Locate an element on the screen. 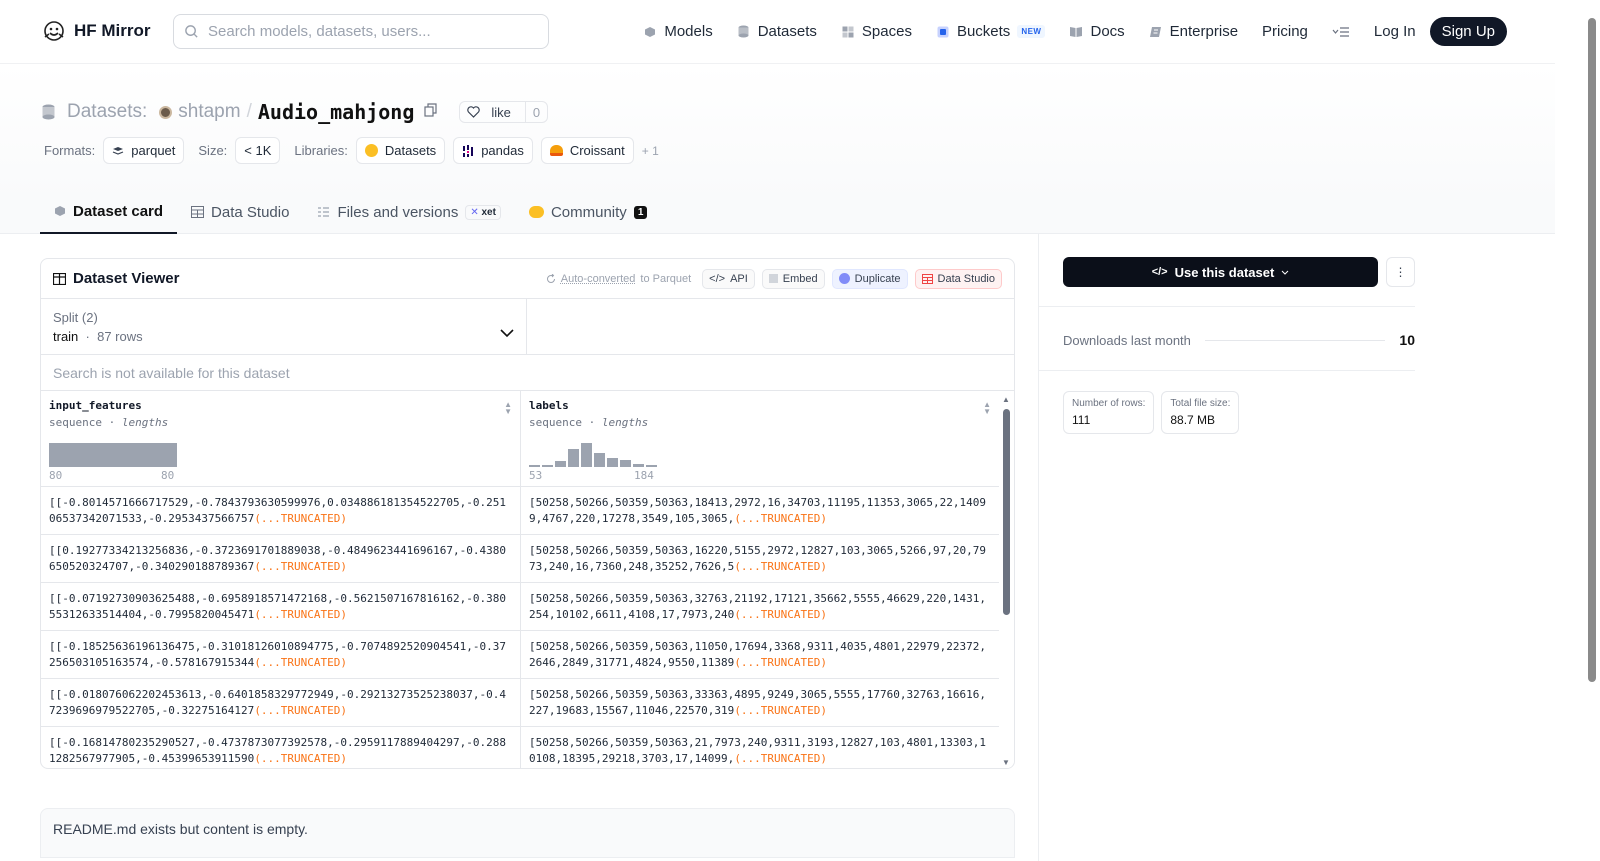  nav-docs: Docs is located at coordinates (1097, 31).